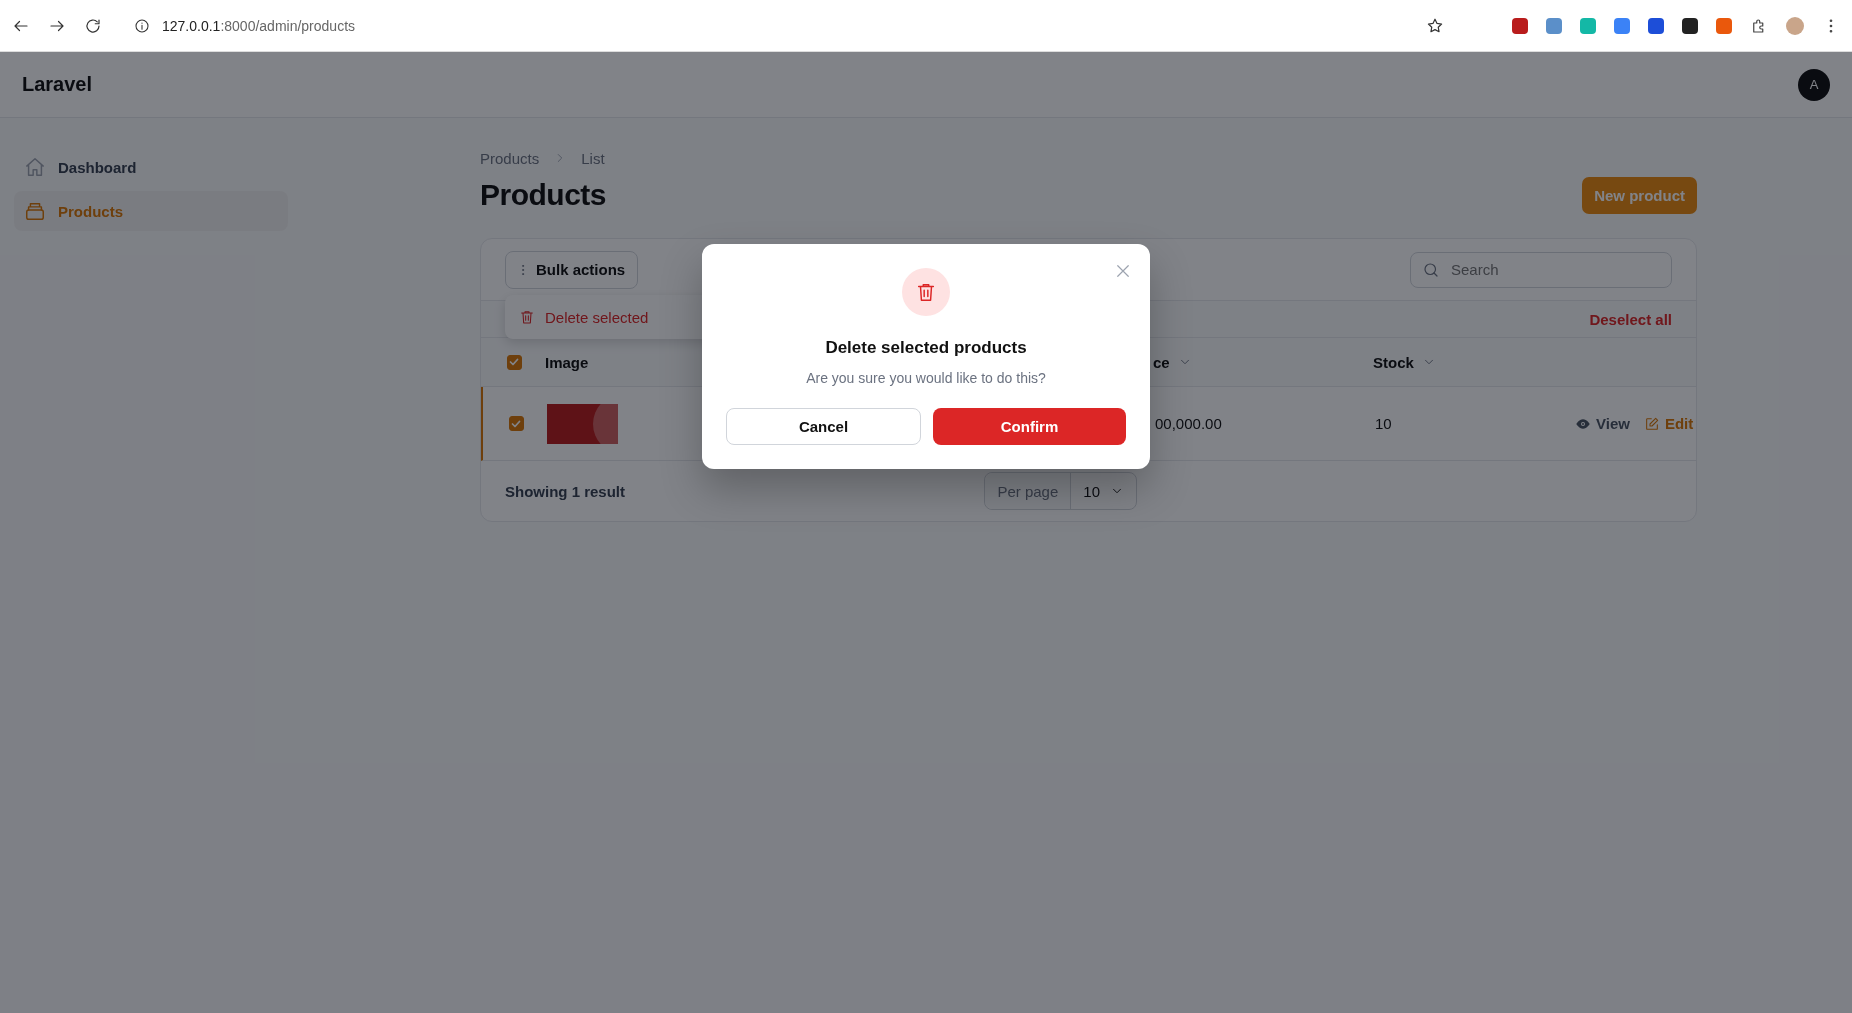 Image resolution: width=1852 pixels, height=1013 pixels. Describe the element at coordinates (572, 269) in the screenshot. I see `bulk-actions-button: Bulk actions` at that location.